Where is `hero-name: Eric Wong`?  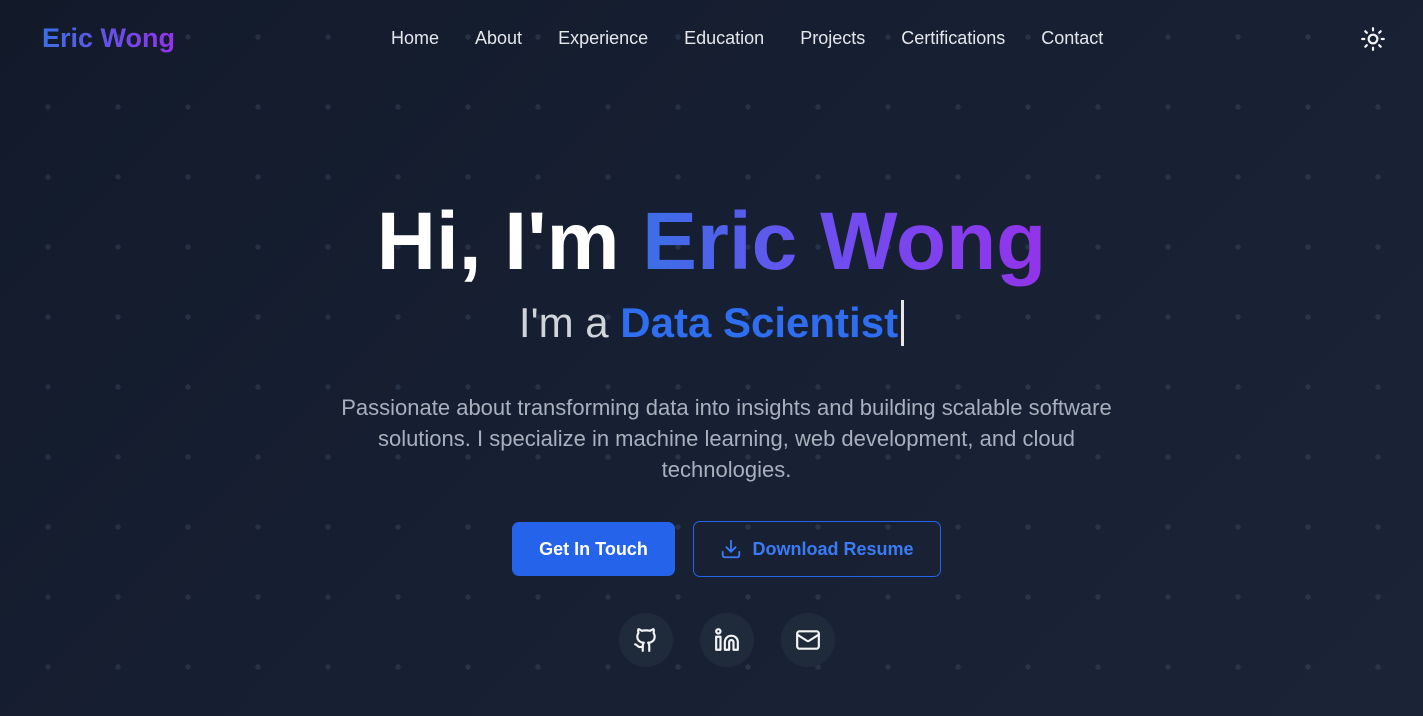 hero-name: Eric Wong is located at coordinates (844, 241).